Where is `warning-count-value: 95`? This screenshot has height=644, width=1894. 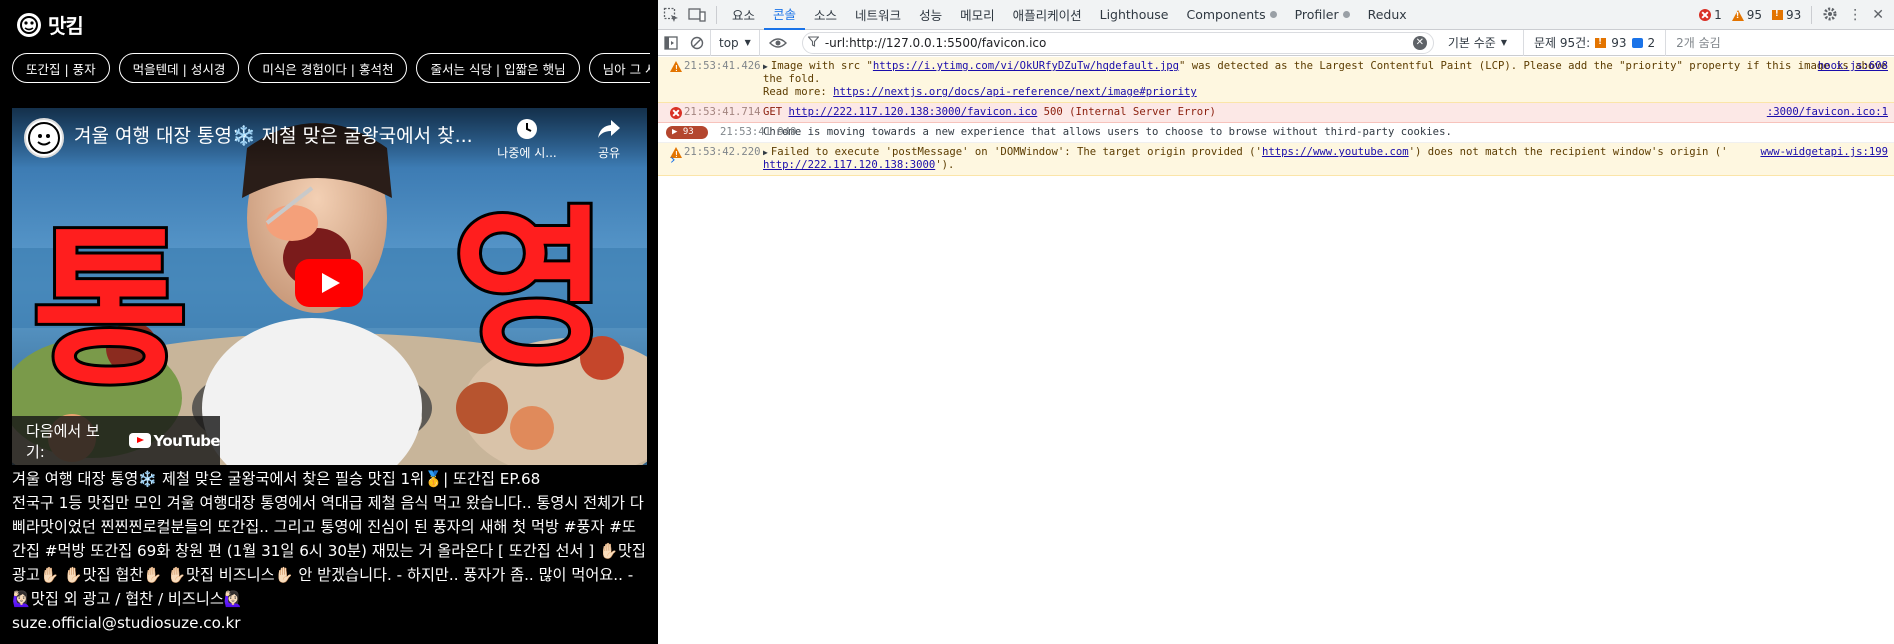 warning-count-value: 95 is located at coordinates (1754, 15).